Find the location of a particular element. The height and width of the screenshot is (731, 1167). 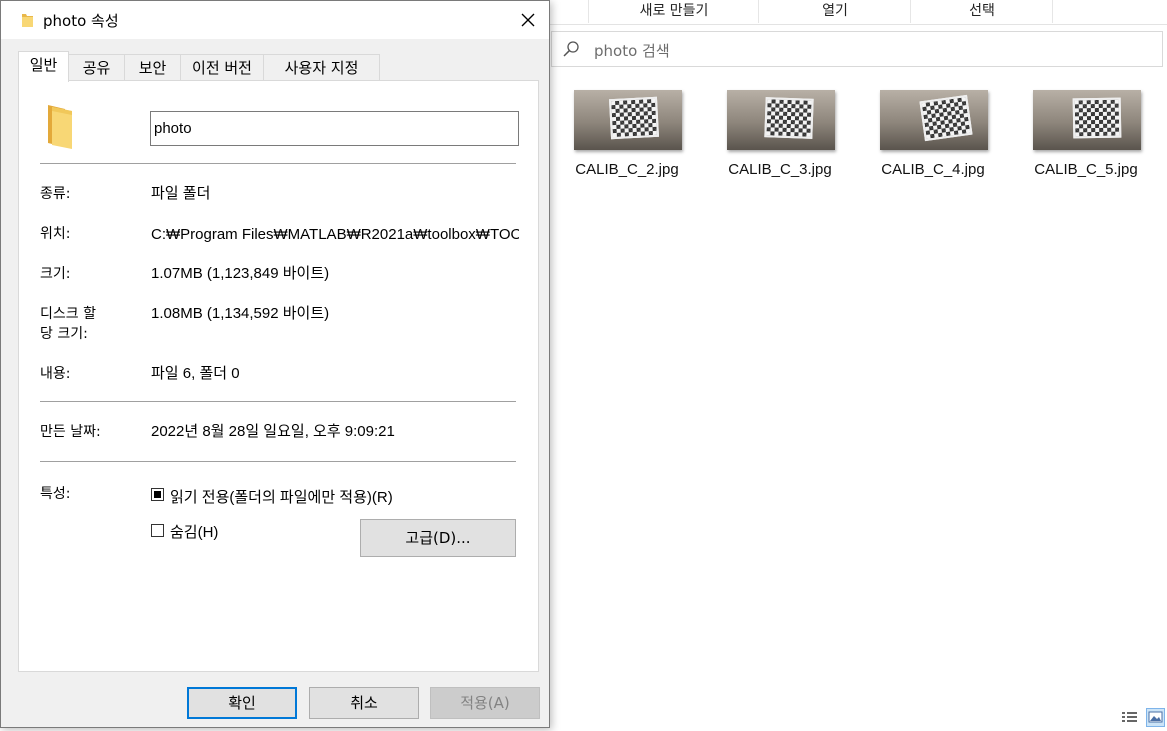

tab-security: 보안 is located at coordinates (152, 67).